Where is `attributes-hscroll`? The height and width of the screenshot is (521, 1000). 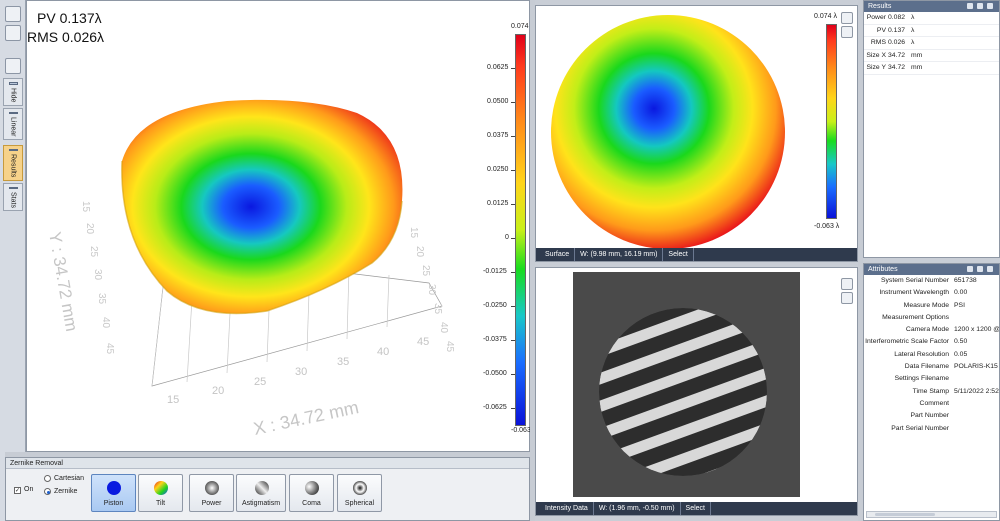
attributes-hscroll is located at coordinates (931, 514).